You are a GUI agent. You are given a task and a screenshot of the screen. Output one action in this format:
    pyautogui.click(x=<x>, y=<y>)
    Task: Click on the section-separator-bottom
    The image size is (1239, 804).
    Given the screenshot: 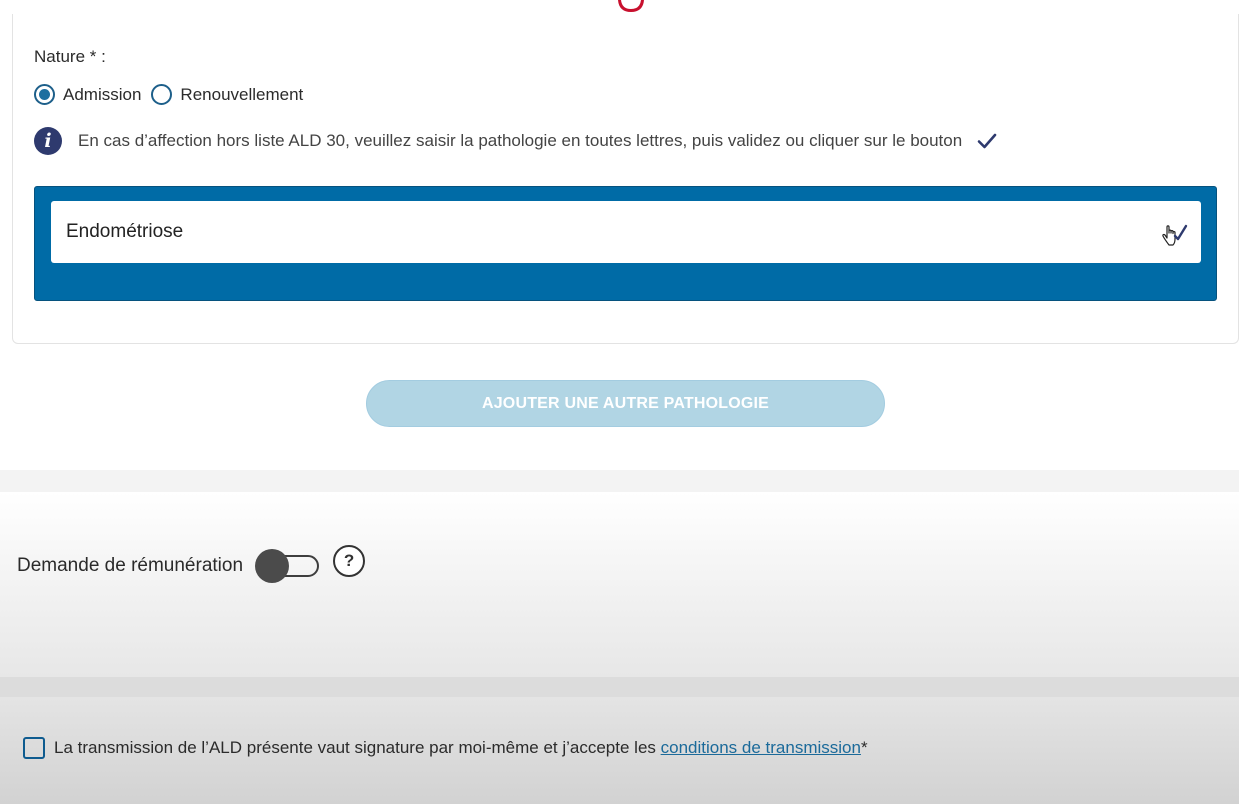 What is the action you would take?
    pyautogui.click(x=619, y=687)
    